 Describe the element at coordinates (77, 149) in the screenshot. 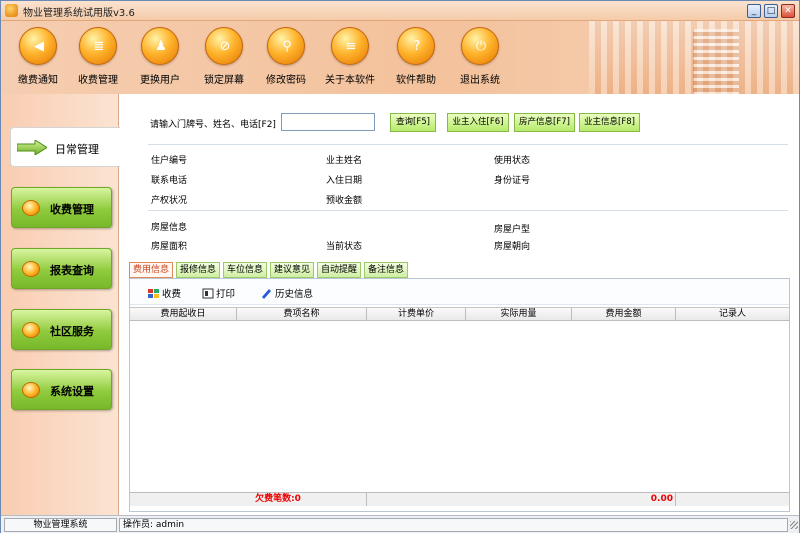

I see `sidebar-active-label: 日常管理` at that location.